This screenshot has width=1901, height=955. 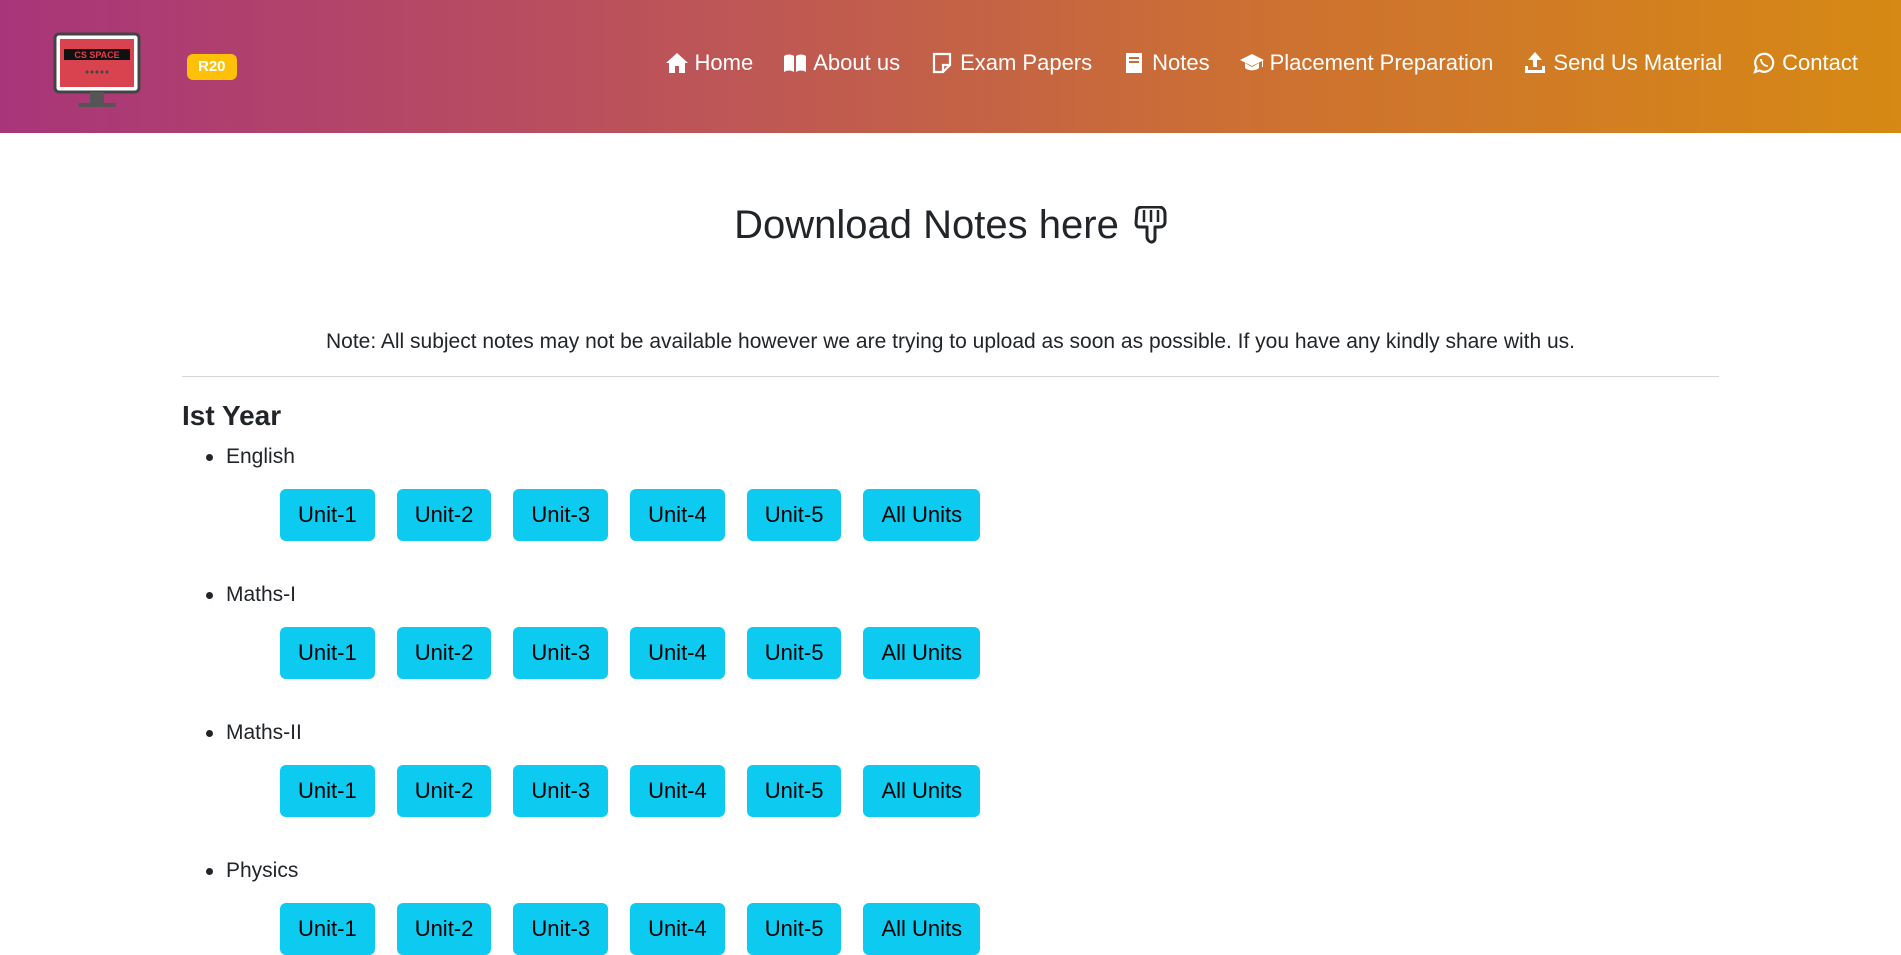 What do you see at coordinates (942, 63) in the screenshot?
I see `sticky-note-icon` at bounding box center [942, 63].